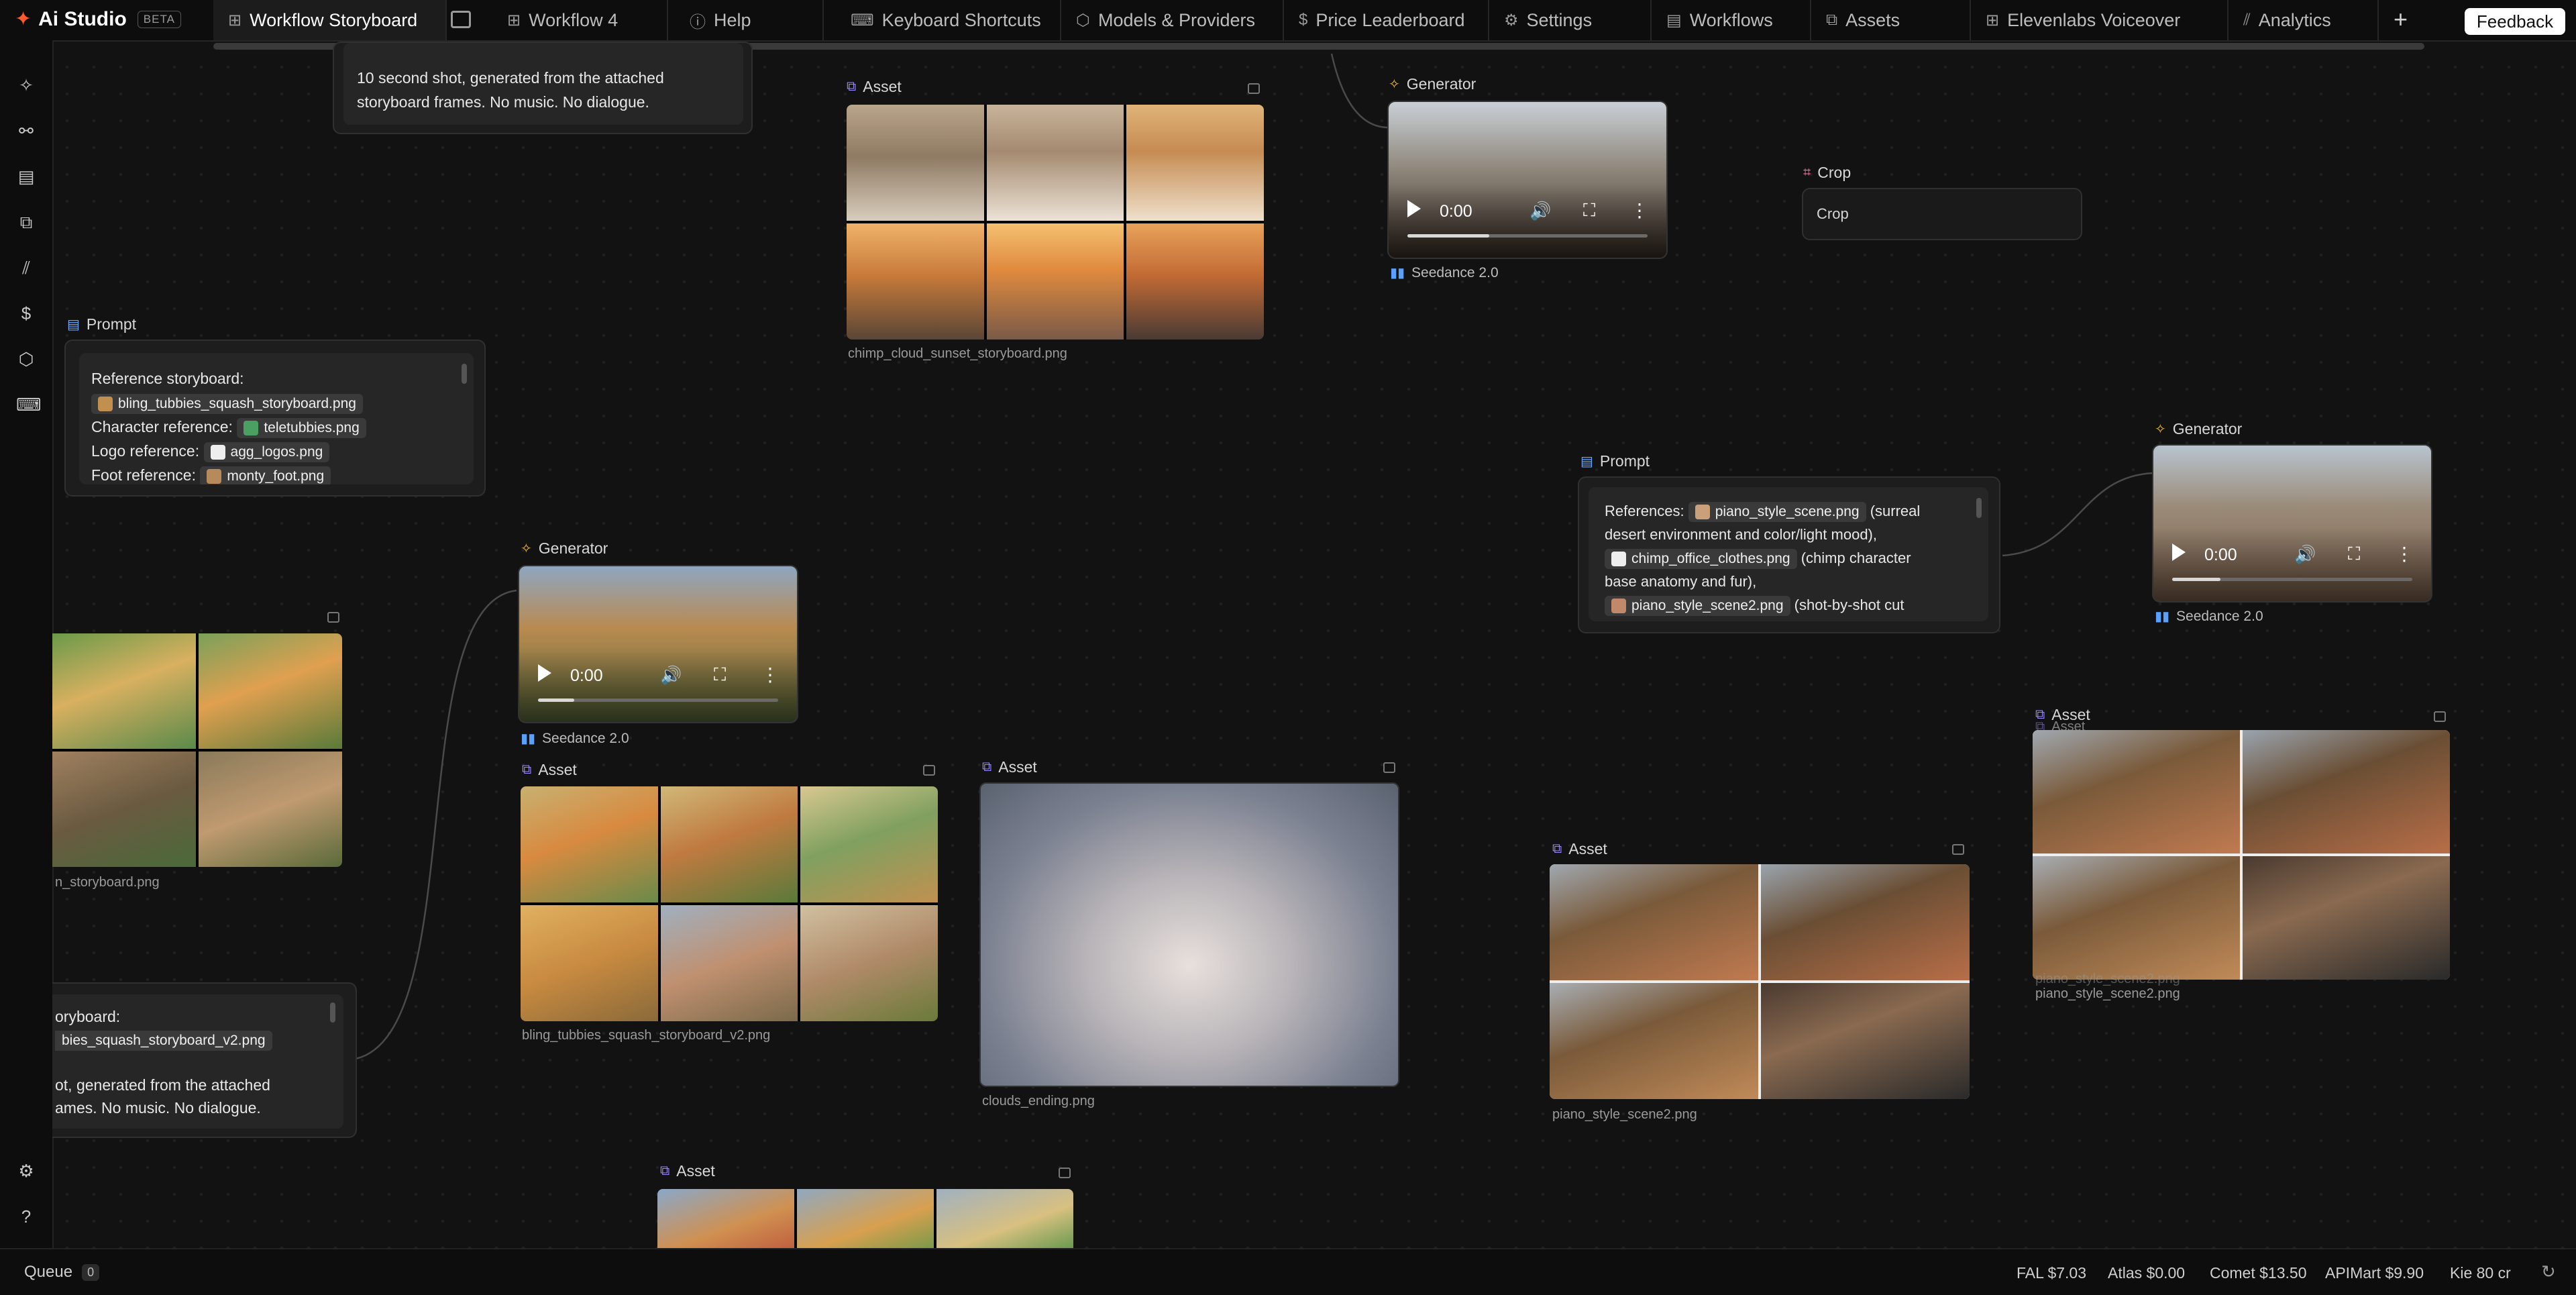  What do you see at coordinates (2304, 20) in the screenshot?
I see `tab-analytics: ⫽ Analytics` at bounding box center [2304, 20].